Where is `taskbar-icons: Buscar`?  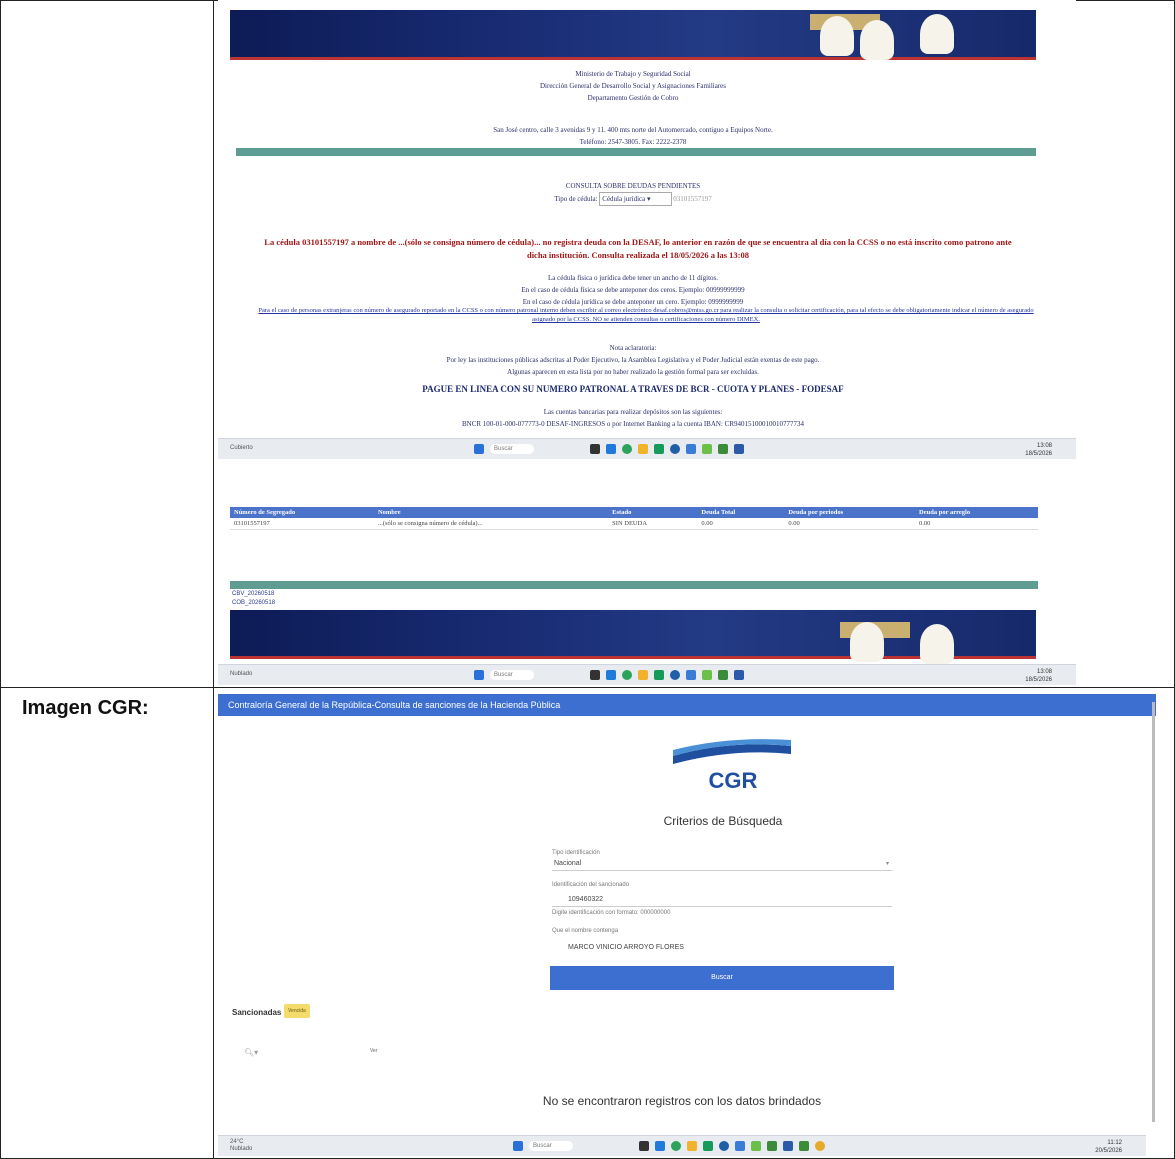
taskbar-icons: Buscar is located at coordinates (609, 449).